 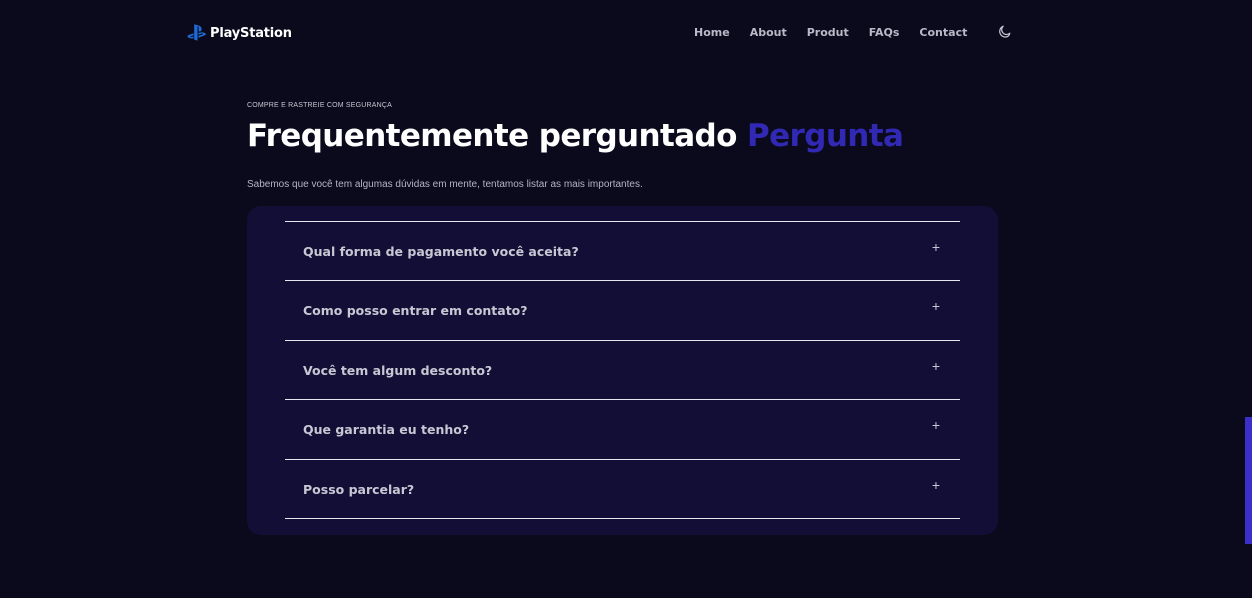 I want to click on faq-item-contact: Como posso entrar em contato? +, so click(x=622, y=311).